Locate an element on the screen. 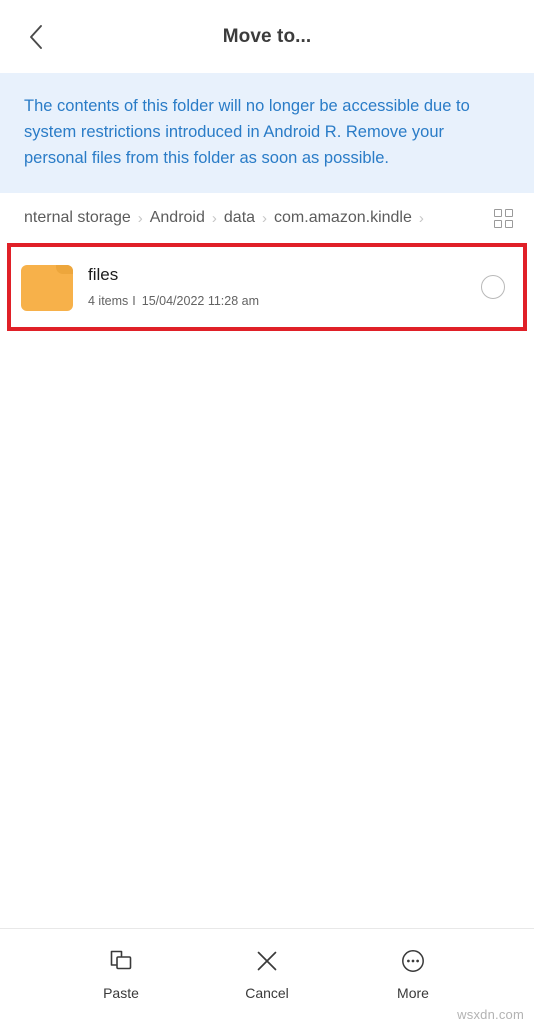  grid-view-toggle-button is located at coordinates (503, 218).